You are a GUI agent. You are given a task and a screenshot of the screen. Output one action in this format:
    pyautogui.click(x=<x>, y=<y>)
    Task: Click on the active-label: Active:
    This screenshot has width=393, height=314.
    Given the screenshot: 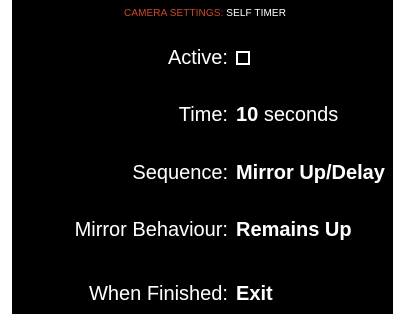 What is the action you would take?
    pyautogui.click(x=197, y=58)
    